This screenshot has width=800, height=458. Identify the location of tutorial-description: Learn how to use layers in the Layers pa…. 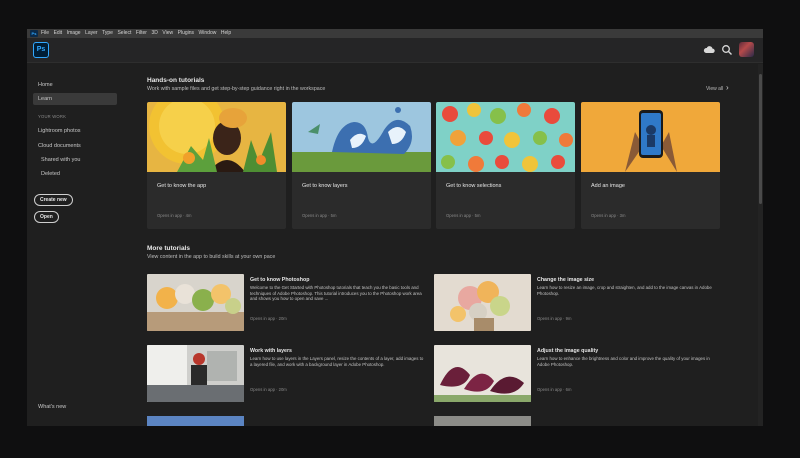
(337, 361).